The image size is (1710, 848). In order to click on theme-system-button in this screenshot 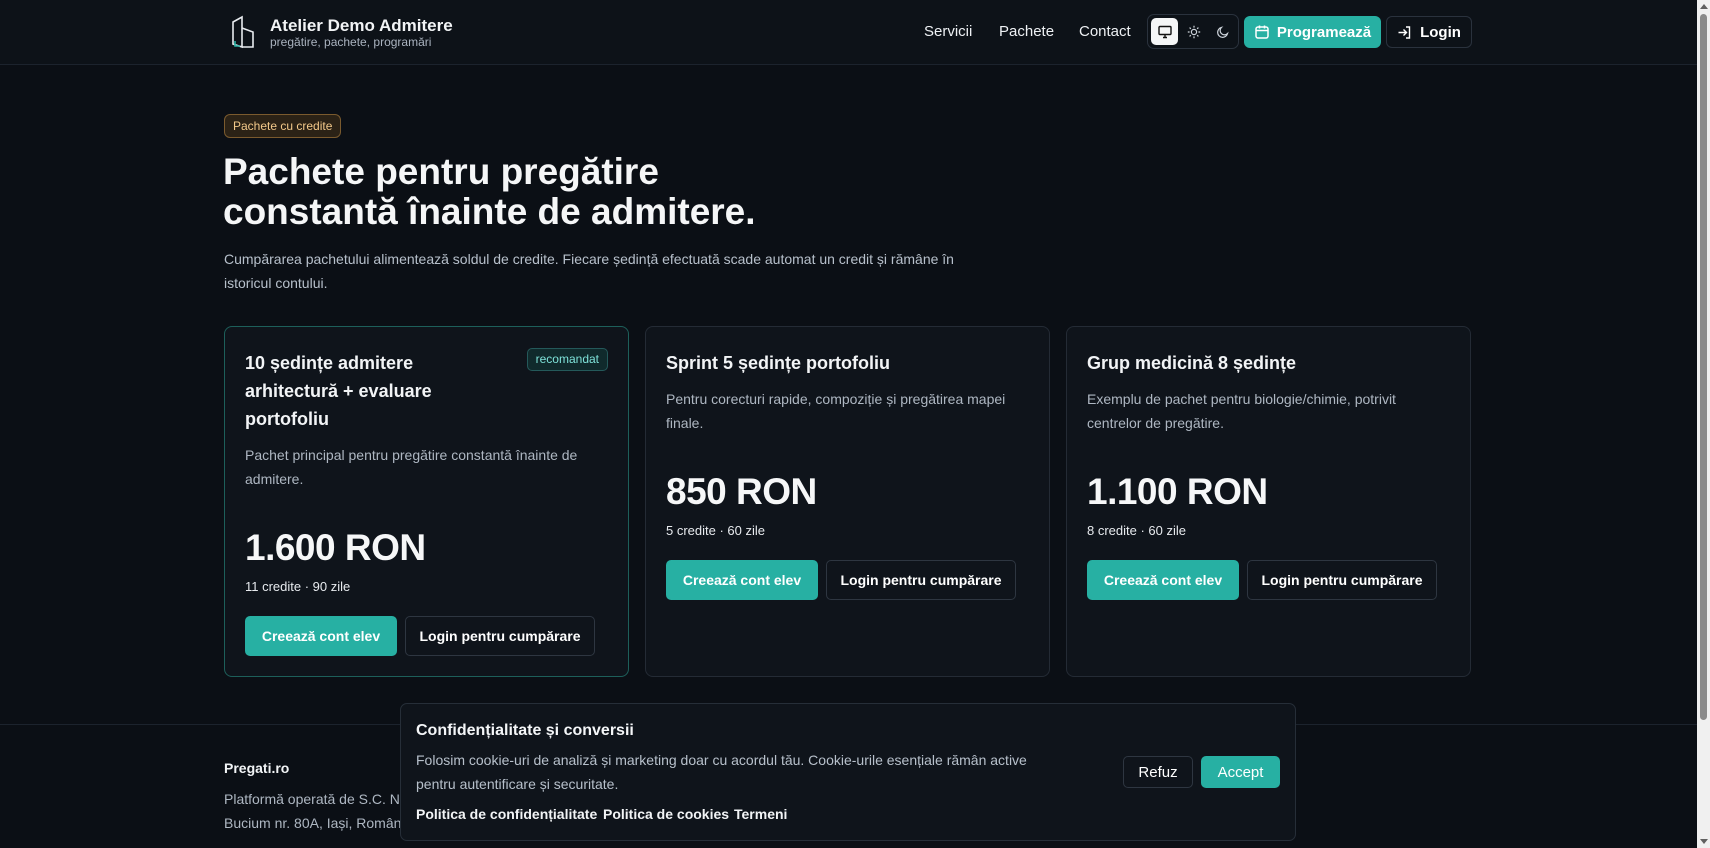, I will do `click(1164, 31)`.